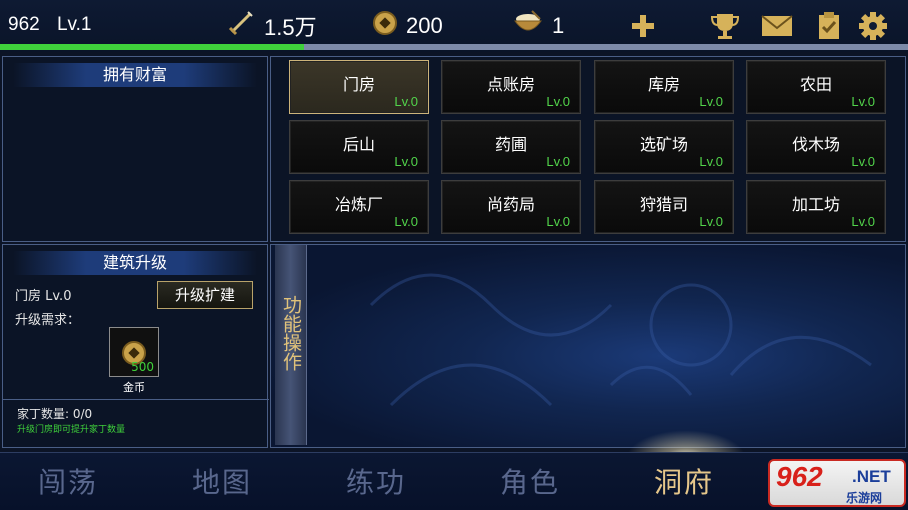 The height and width of the screenshot is (510, 908). I want to click on food-resource: 1, so click(538, 26).